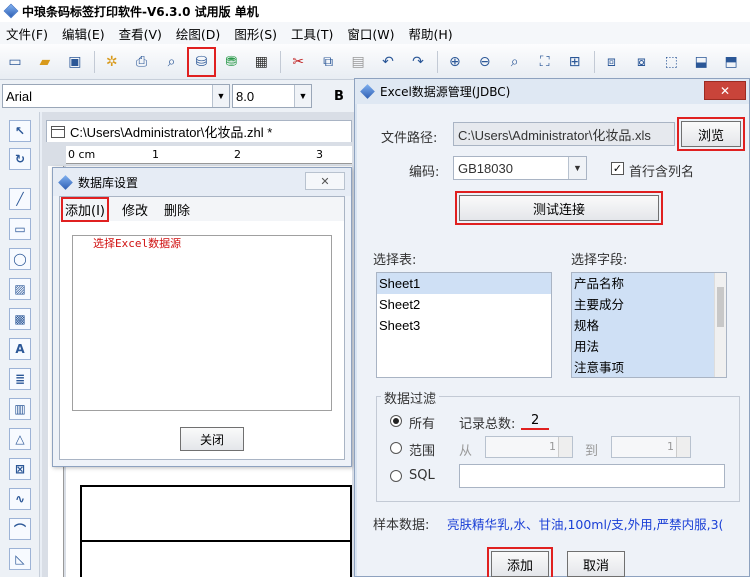 The image size is (750, 577). I want to click on field-list: 产品名称 主要成分 规格 用法 注意事项, so click(649, 325).